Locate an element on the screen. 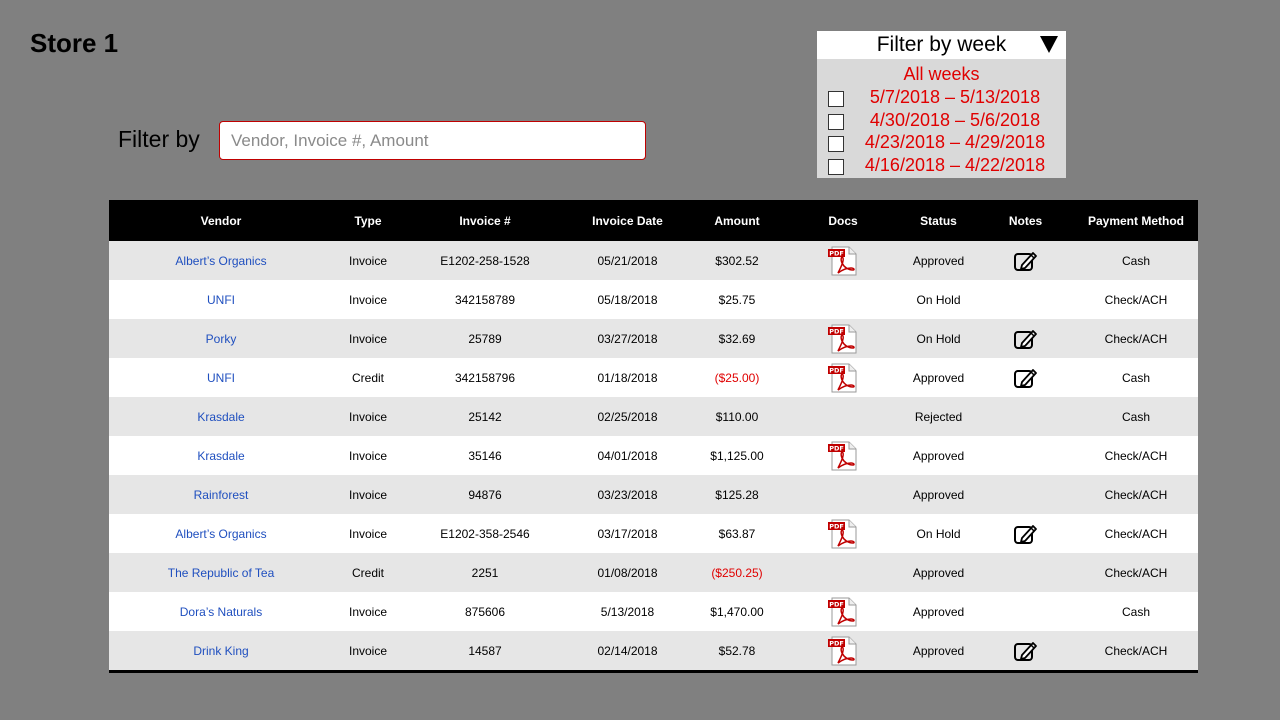  vendor-link: The Republic of Tea is located at coordinates (221, 572).